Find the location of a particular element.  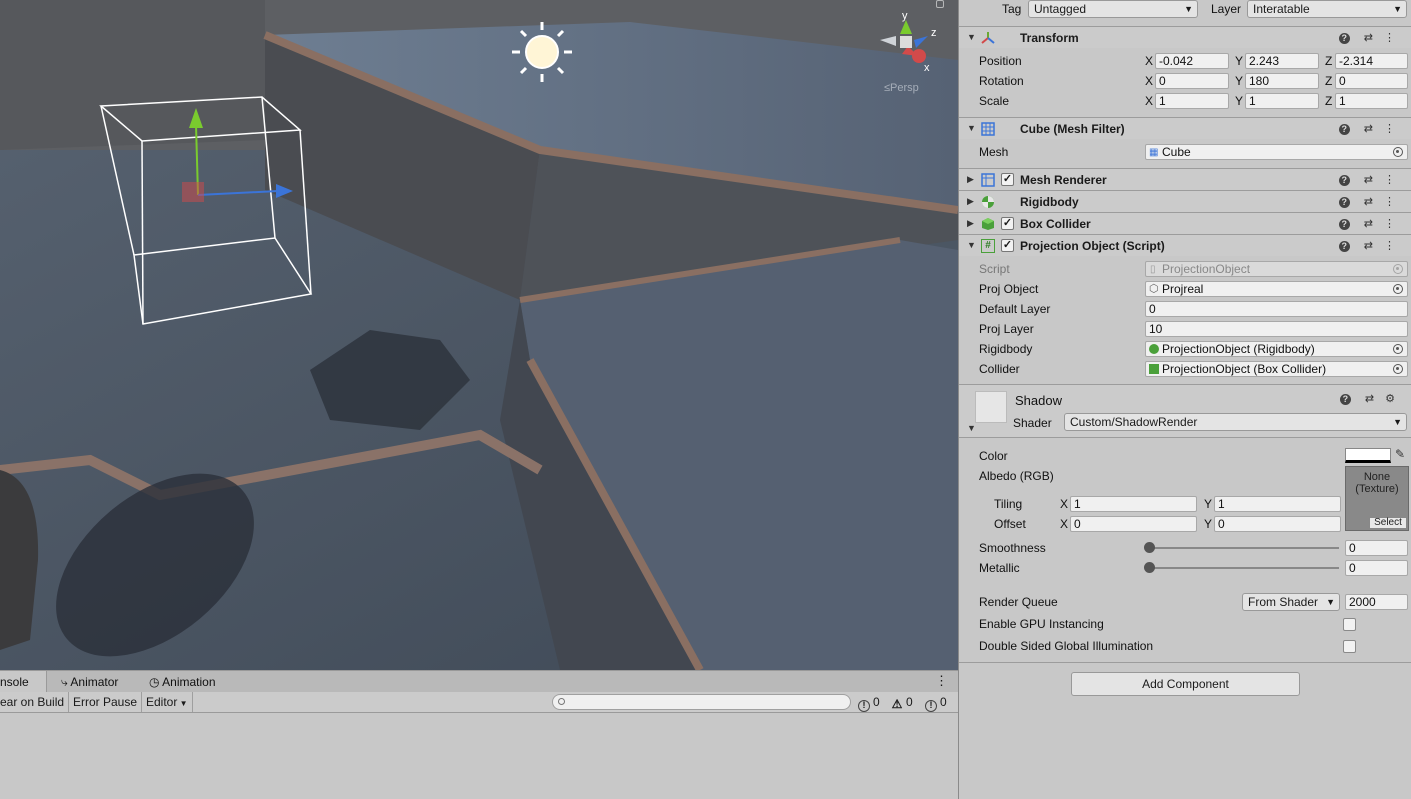

shader-dropdown: Custom/ShadowRender ▼ is located at coordinates (1235, 422).